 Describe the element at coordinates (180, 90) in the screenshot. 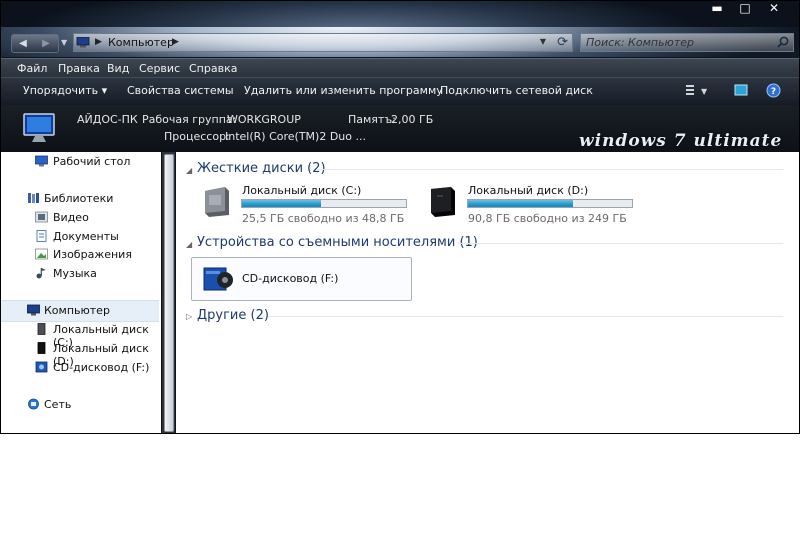

I see `system-properties-button: Свойства системы` at that location.